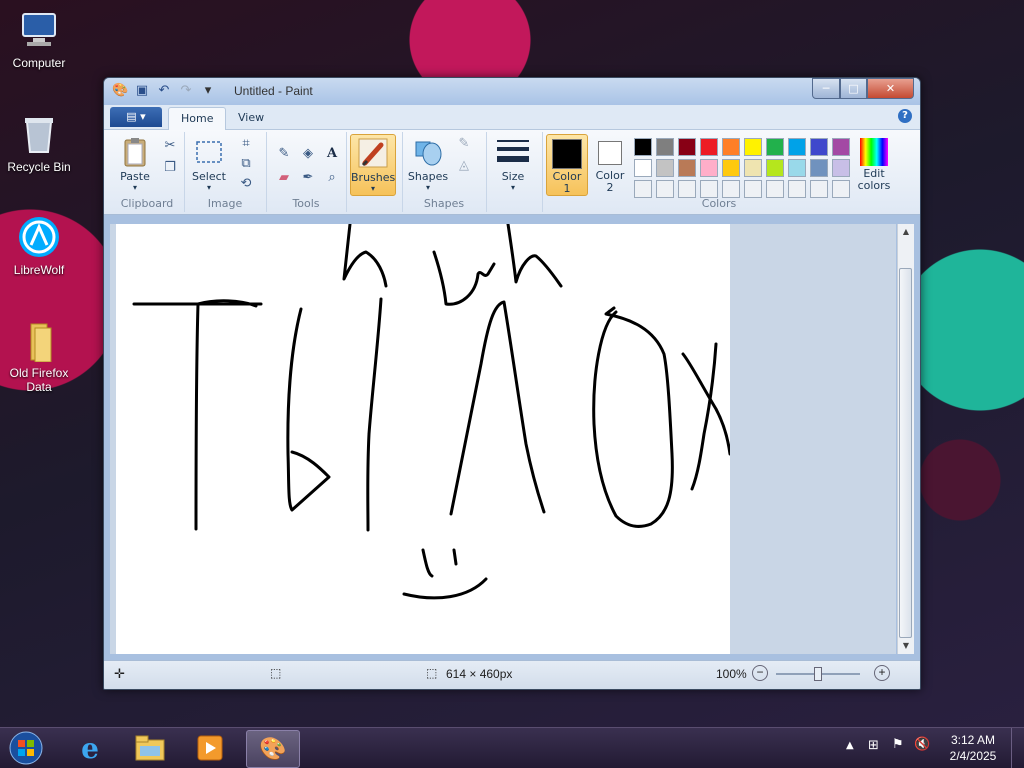 This screenshot has height=768, width=1024. Describe the element at coordinates (186, 91) in the screenshot. I see `redo-icon: ↷` at that location.